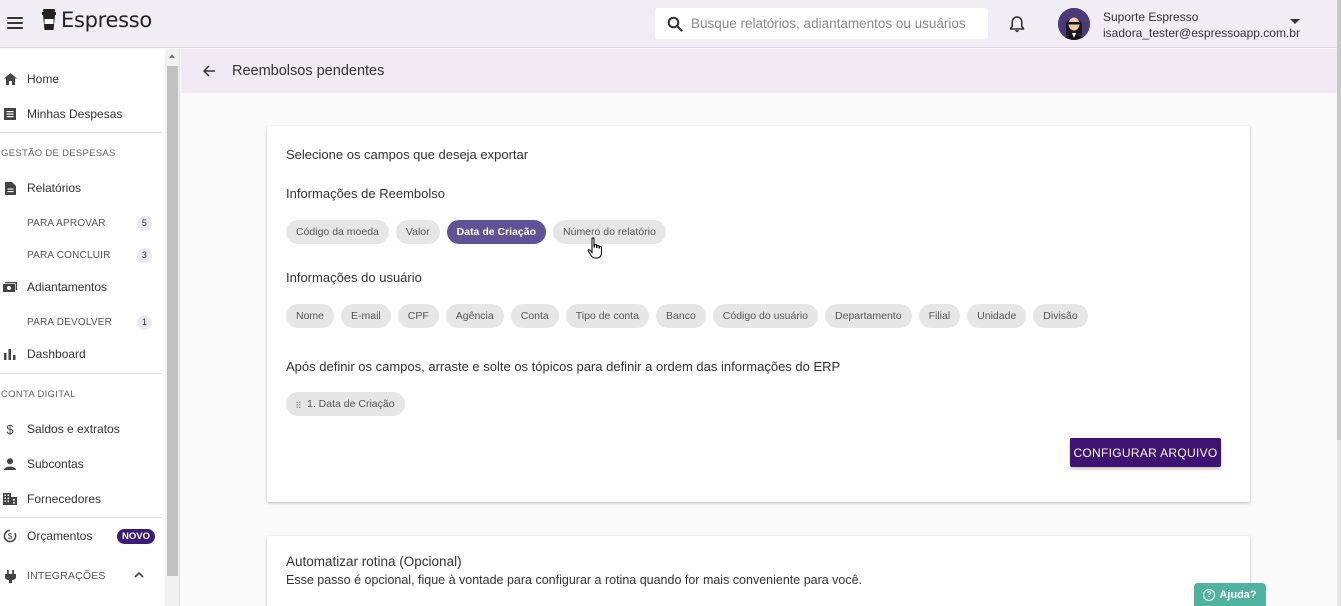 Image resolution: width=1341 pixels, height=606 pixels. I want to click on field-chip-nome: Nome, so click(310, 316).